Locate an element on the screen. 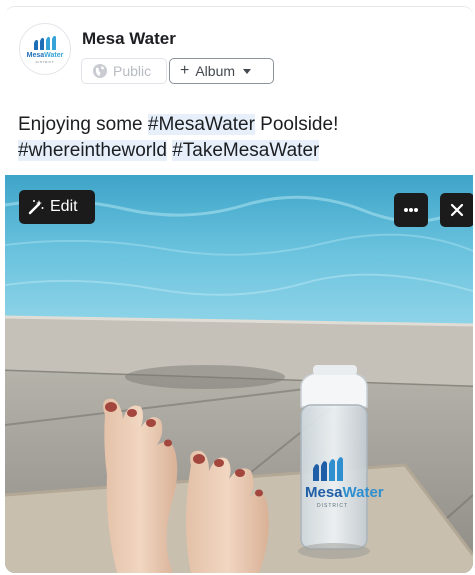 This screenshot has height=575, width=475. audience-selector: Public is located at coordinates (124, 71).